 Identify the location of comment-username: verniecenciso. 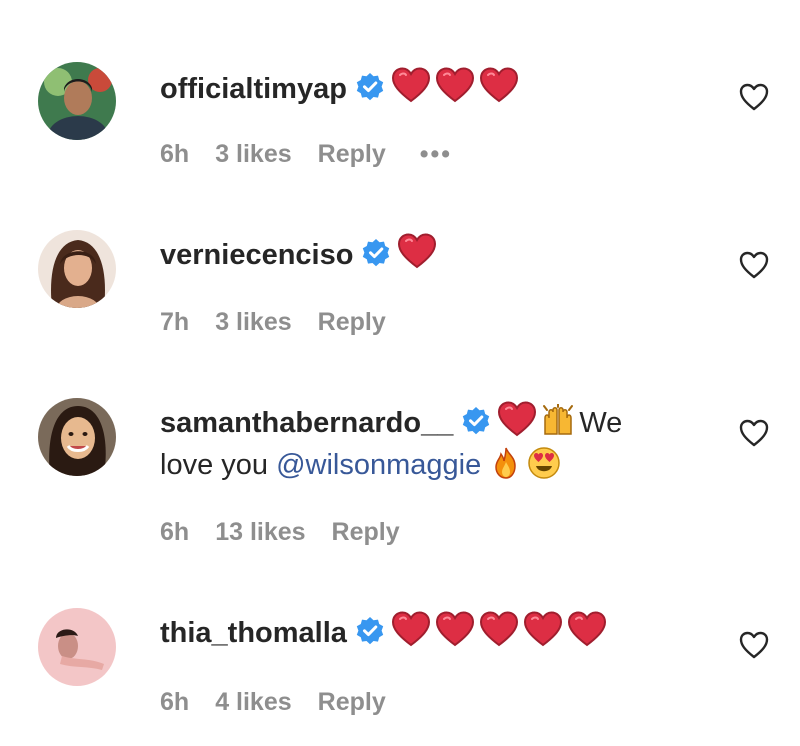
(256, 255).